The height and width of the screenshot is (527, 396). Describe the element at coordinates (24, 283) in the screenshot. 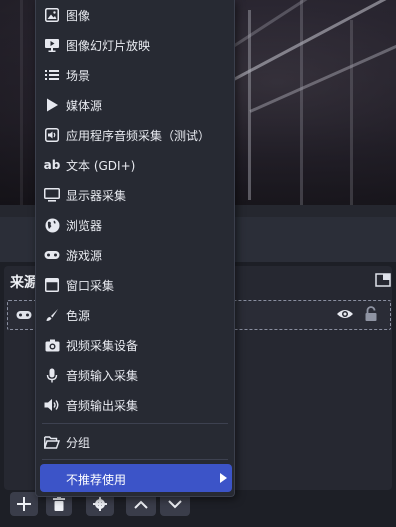

I see `sources-dock-title: 来源` at that location.